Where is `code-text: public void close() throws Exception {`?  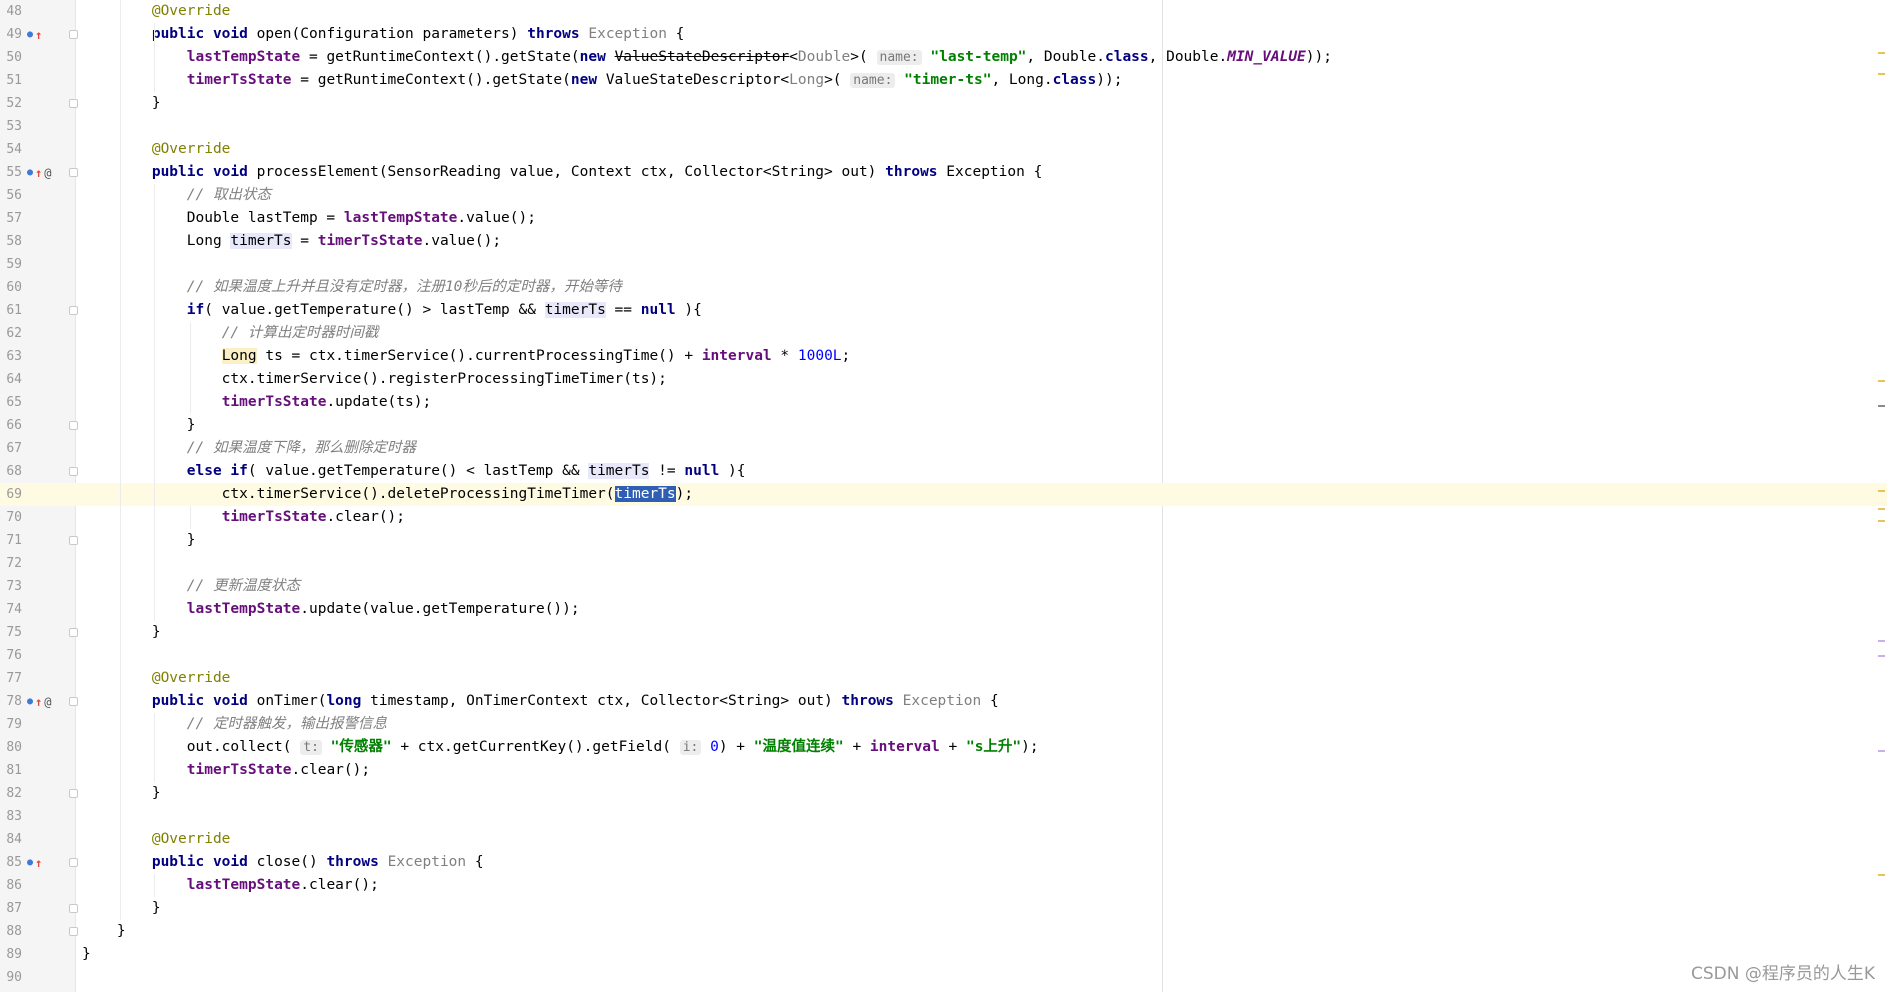
code-text: public void close() throws Exception { is located at coordinates (283, 862).